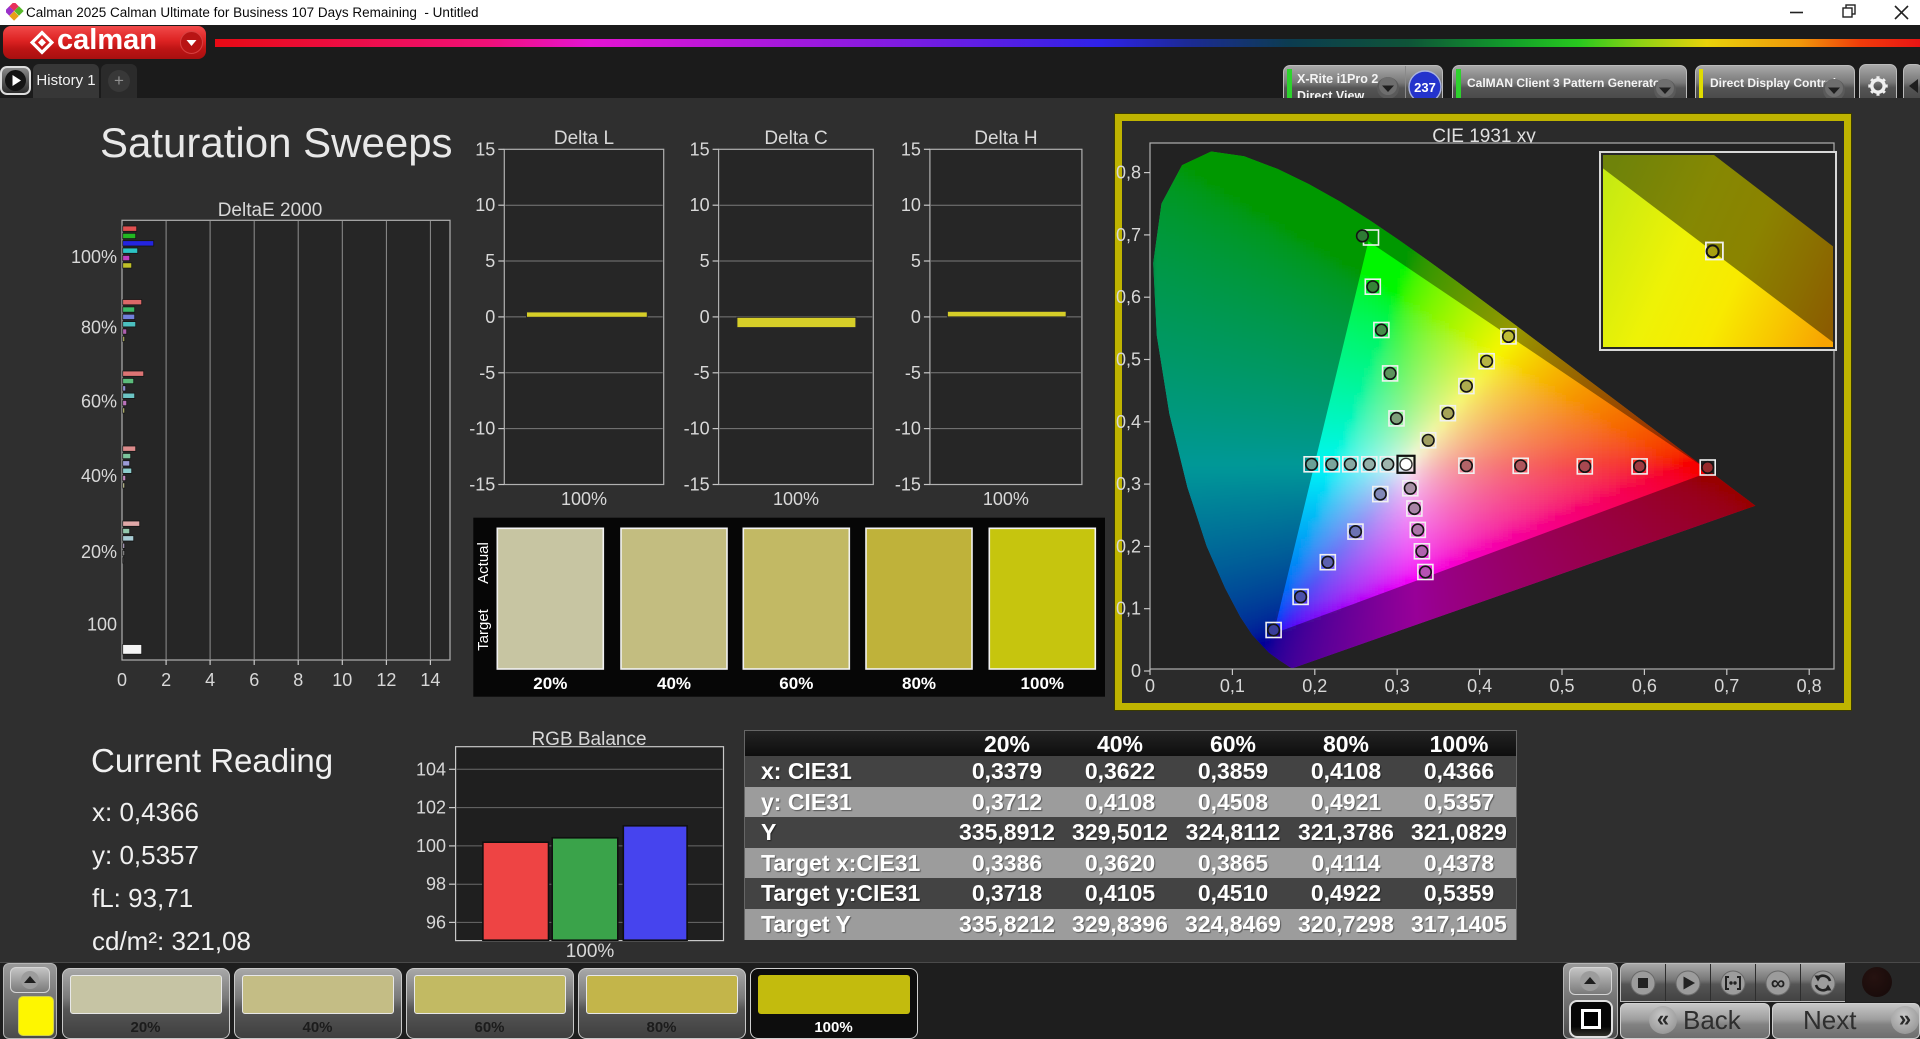 The image size is (1920, 1039). What do you see at coordinates (431, 808) in the screenshot?
I see `svg-text: 102` at bounding box center [431, 808].